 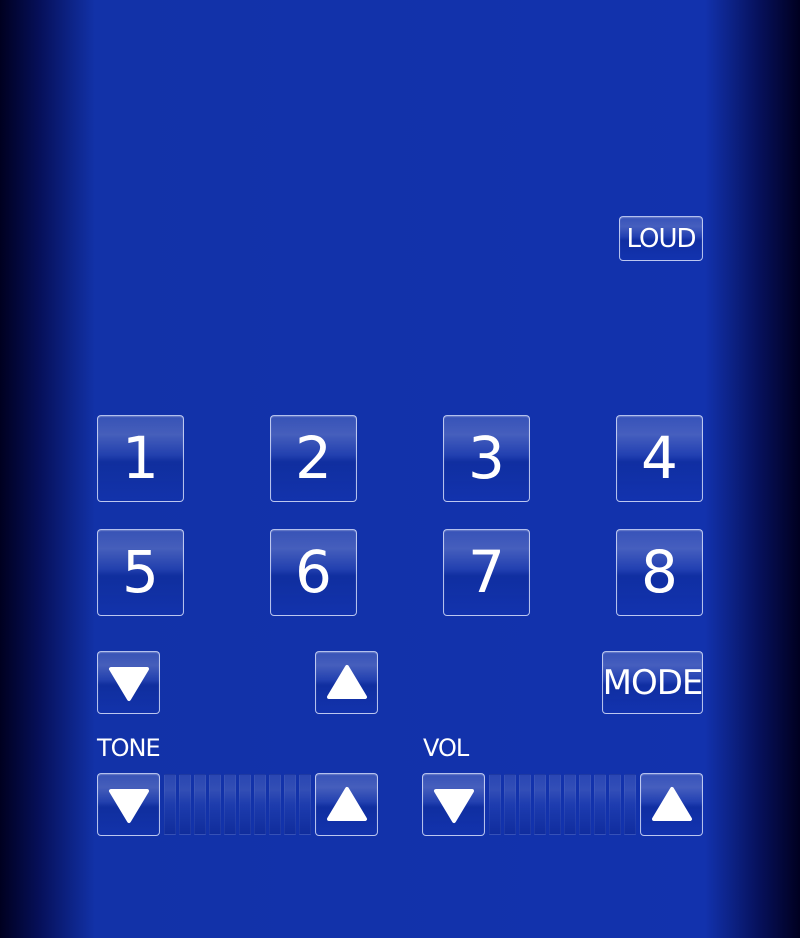 I want to click on loud-button-label: LOUD, so click(x=661, y=238).